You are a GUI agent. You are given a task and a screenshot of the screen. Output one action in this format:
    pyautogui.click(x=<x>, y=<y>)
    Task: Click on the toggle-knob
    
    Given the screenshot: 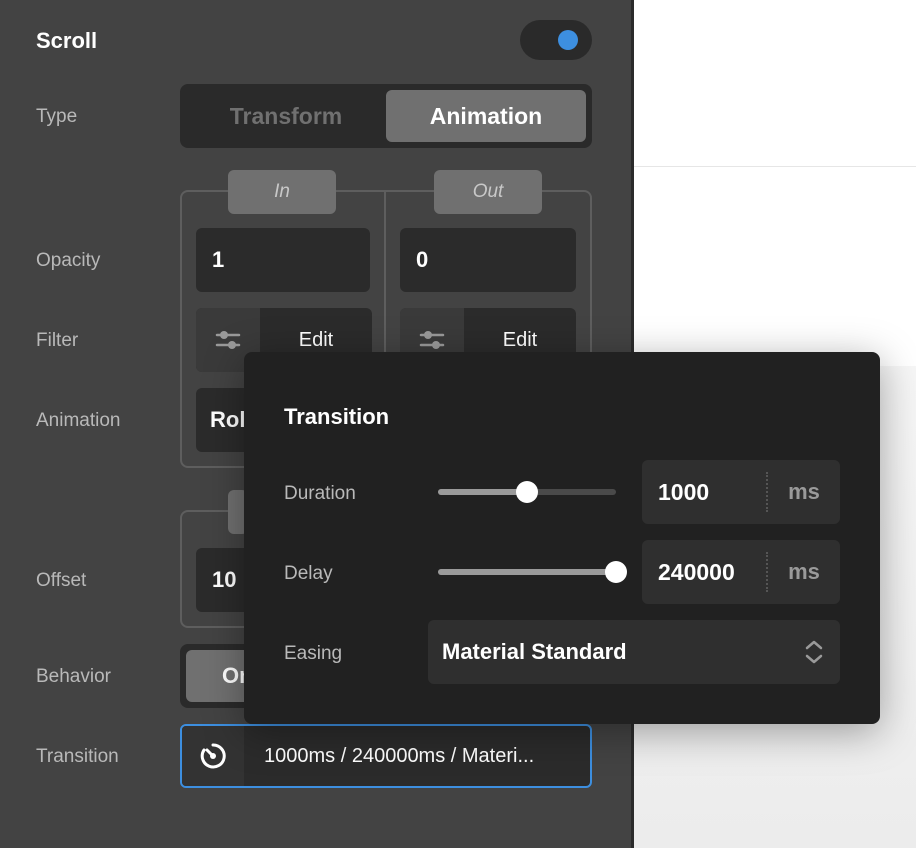 What is the action you would take?
    pyautogui.click(x=568, y=40)
    